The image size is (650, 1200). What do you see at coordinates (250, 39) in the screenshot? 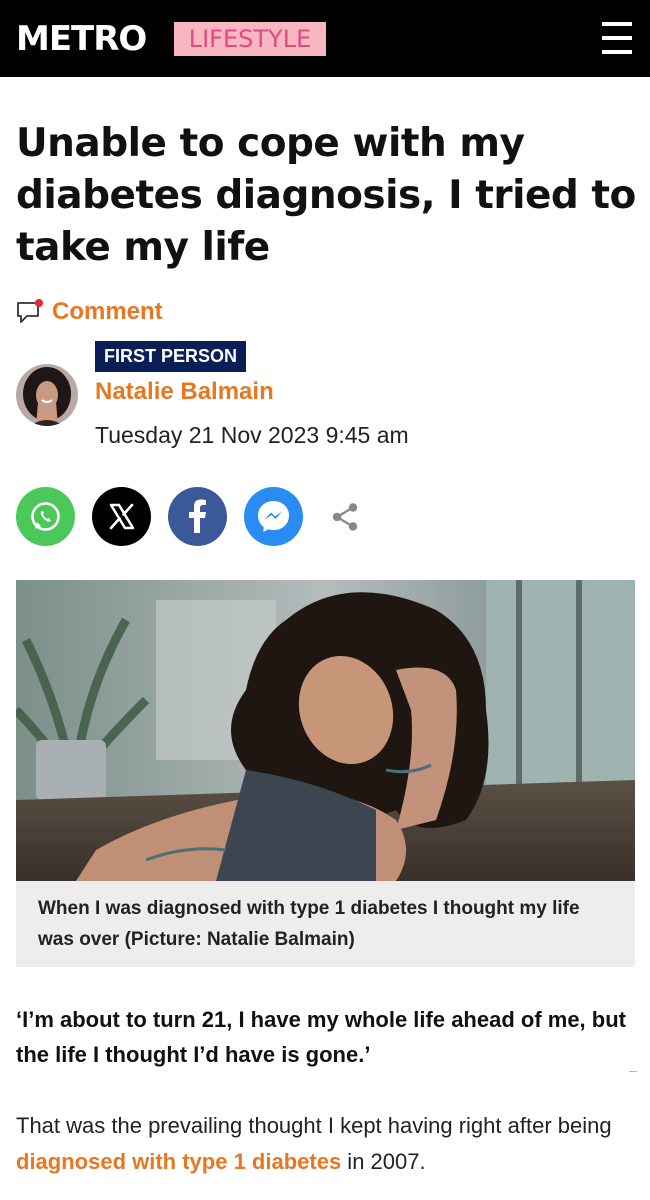
I see `section-label: LIFESTYLE` at bounding box center [250, 39].